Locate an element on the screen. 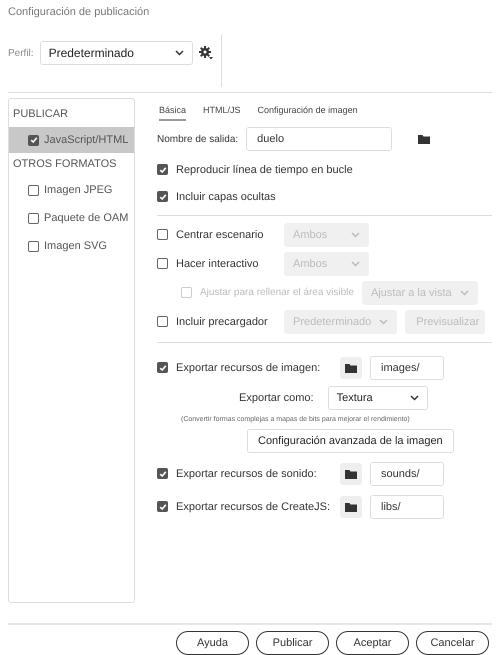 Image resolution: width=500 pixels, height=655 pixels. export-as-label: Exportar como: is located at coordinates (276, 398).